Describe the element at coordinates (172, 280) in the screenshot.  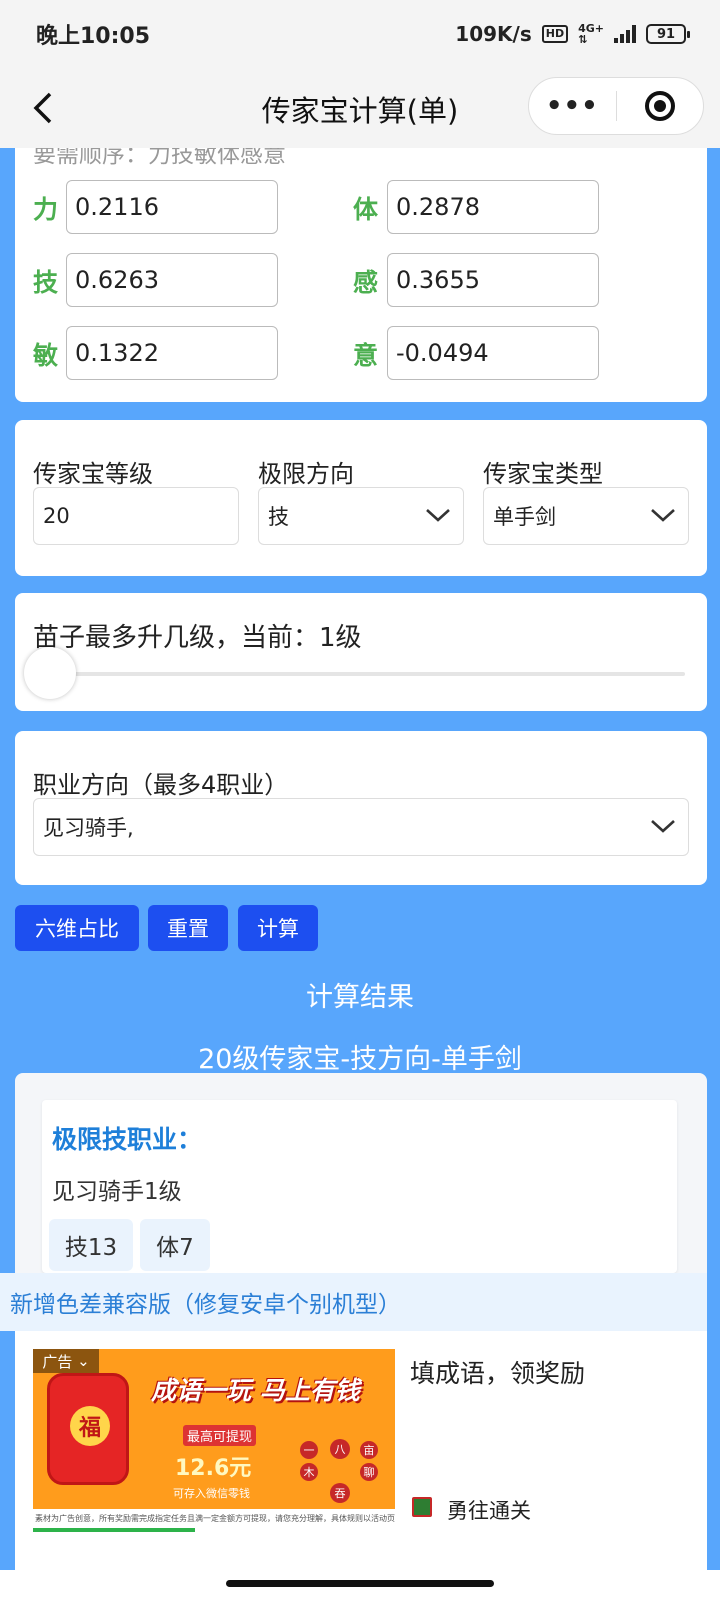
I see `attr-input-skill: 0.6263` at that location.